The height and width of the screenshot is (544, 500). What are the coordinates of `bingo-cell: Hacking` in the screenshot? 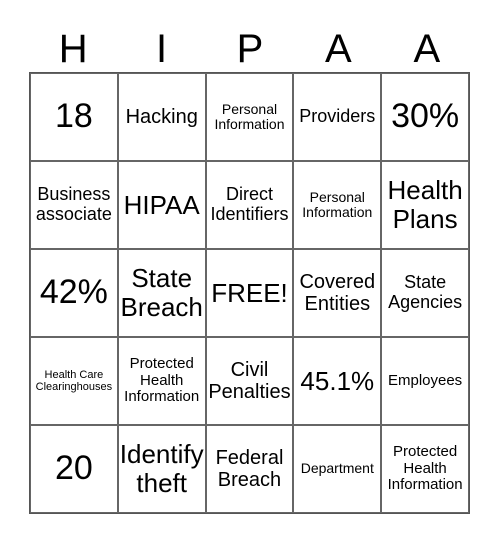 It's located at (161, 117).